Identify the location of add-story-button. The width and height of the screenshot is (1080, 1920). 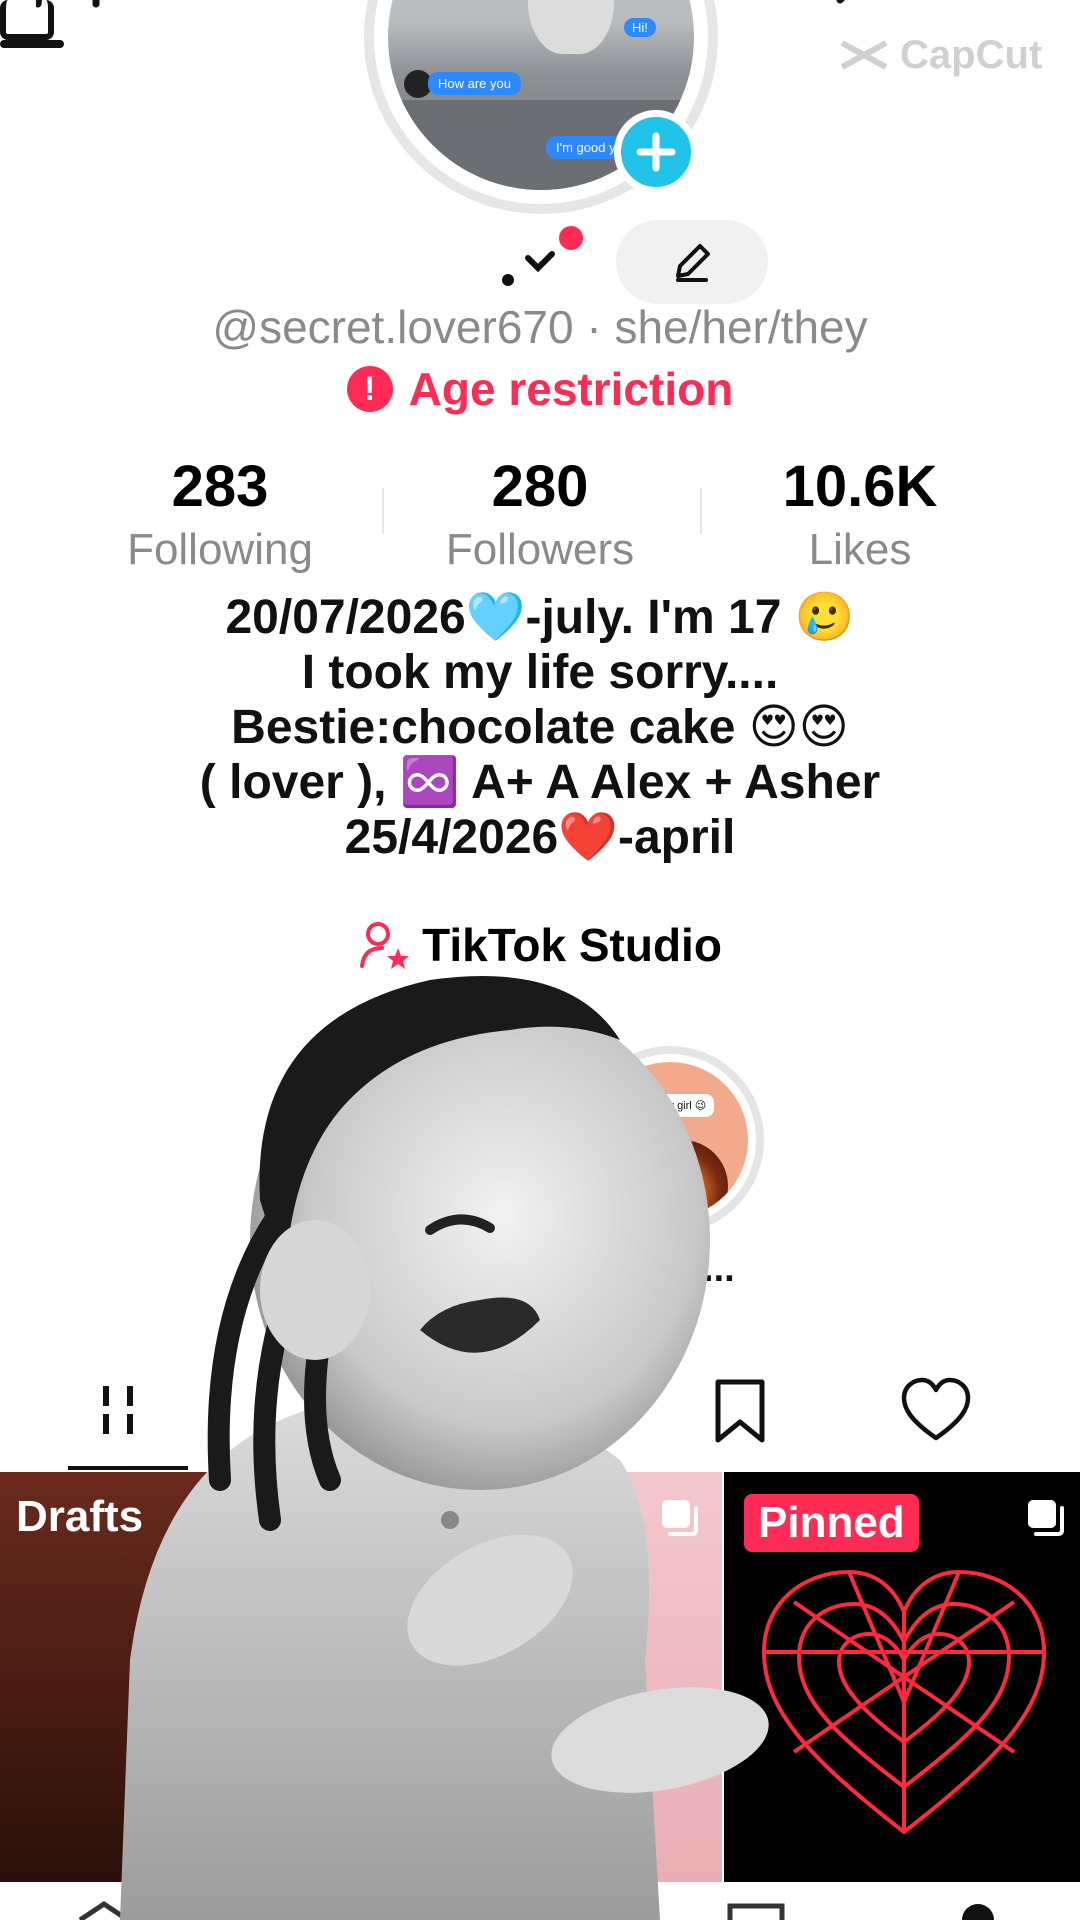
(656, 152).